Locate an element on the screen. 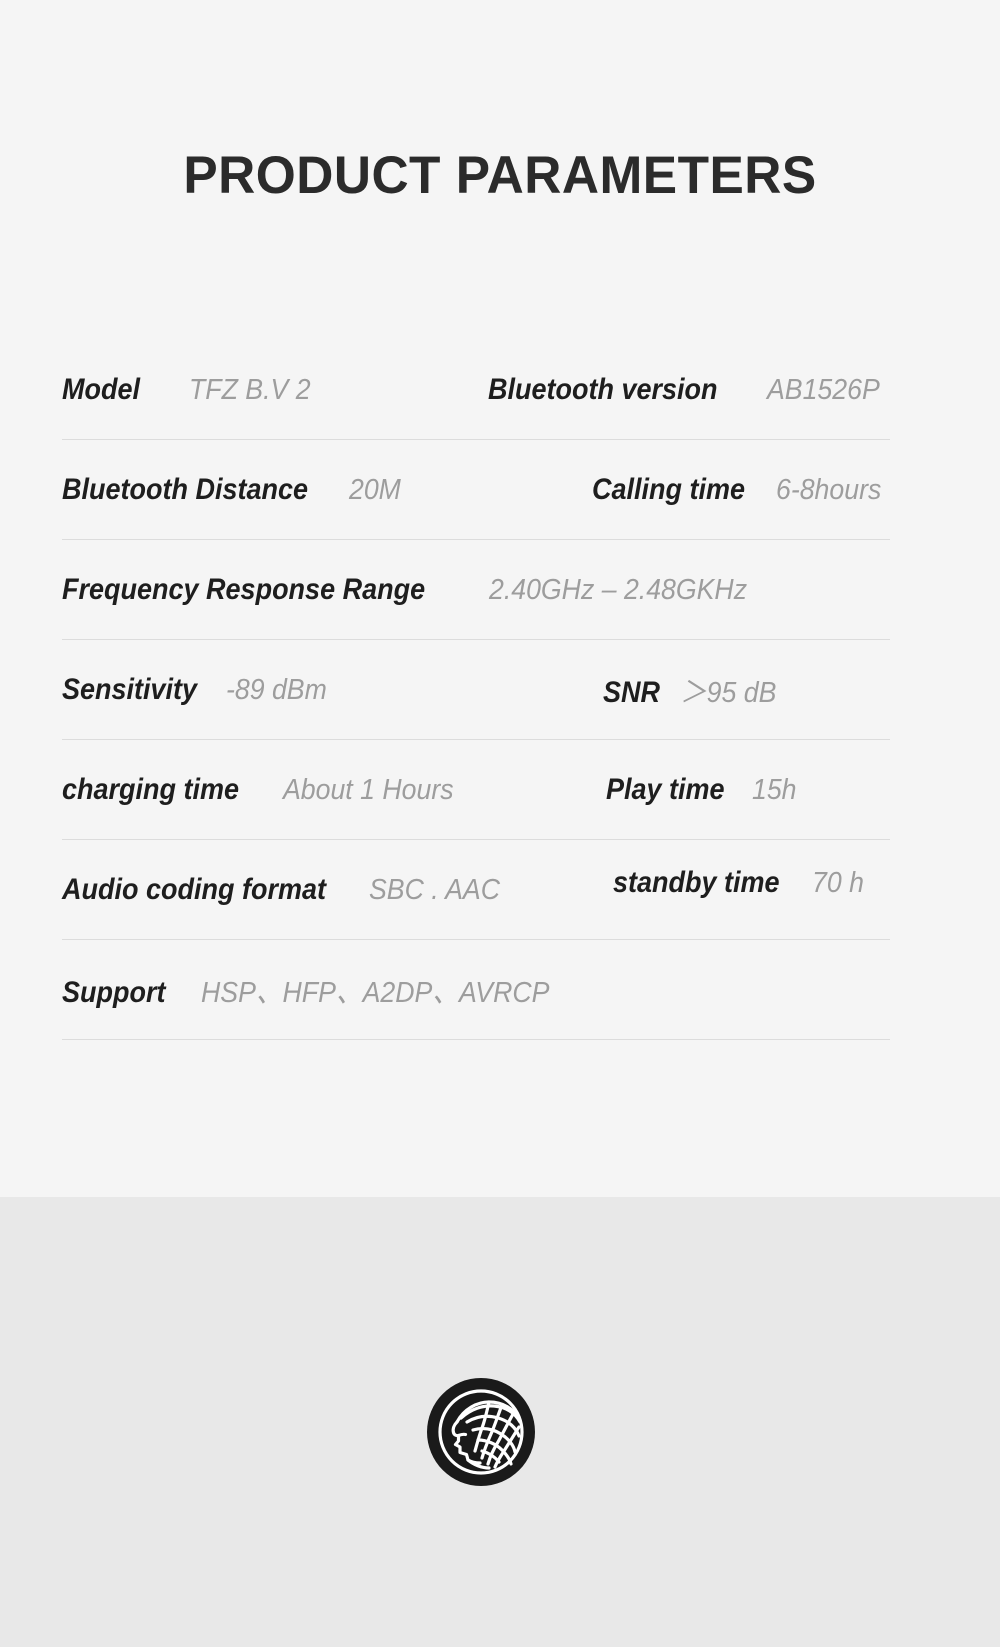 Image resolution: width=1000 pixels, height=1647 pixels. spec-cell-left: Model TFZ B.V 2 is located at coordinates (259, 390).